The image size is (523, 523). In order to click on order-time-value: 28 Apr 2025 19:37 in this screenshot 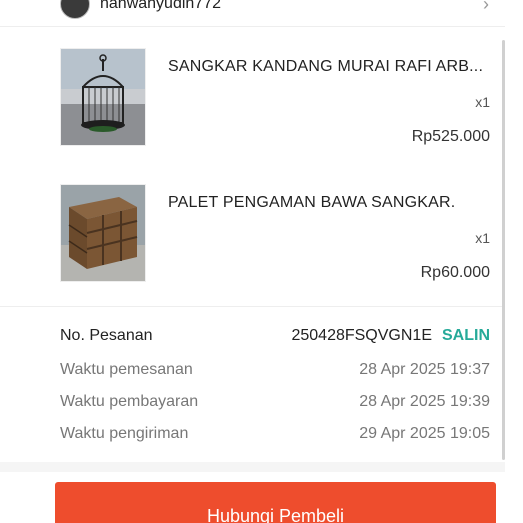, I will do `click(424, 369)`.